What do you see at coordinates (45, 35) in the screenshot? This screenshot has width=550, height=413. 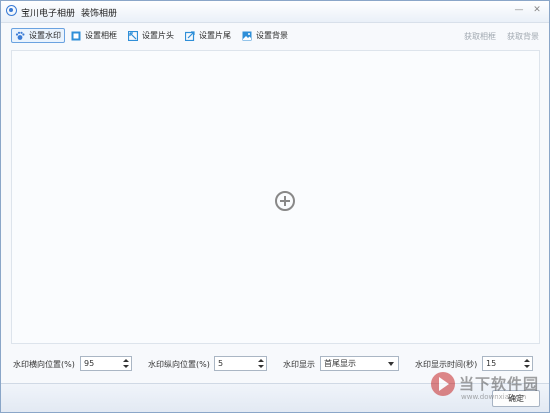 I see `tab-label: 设置水印` at bounding box center [45, 35].